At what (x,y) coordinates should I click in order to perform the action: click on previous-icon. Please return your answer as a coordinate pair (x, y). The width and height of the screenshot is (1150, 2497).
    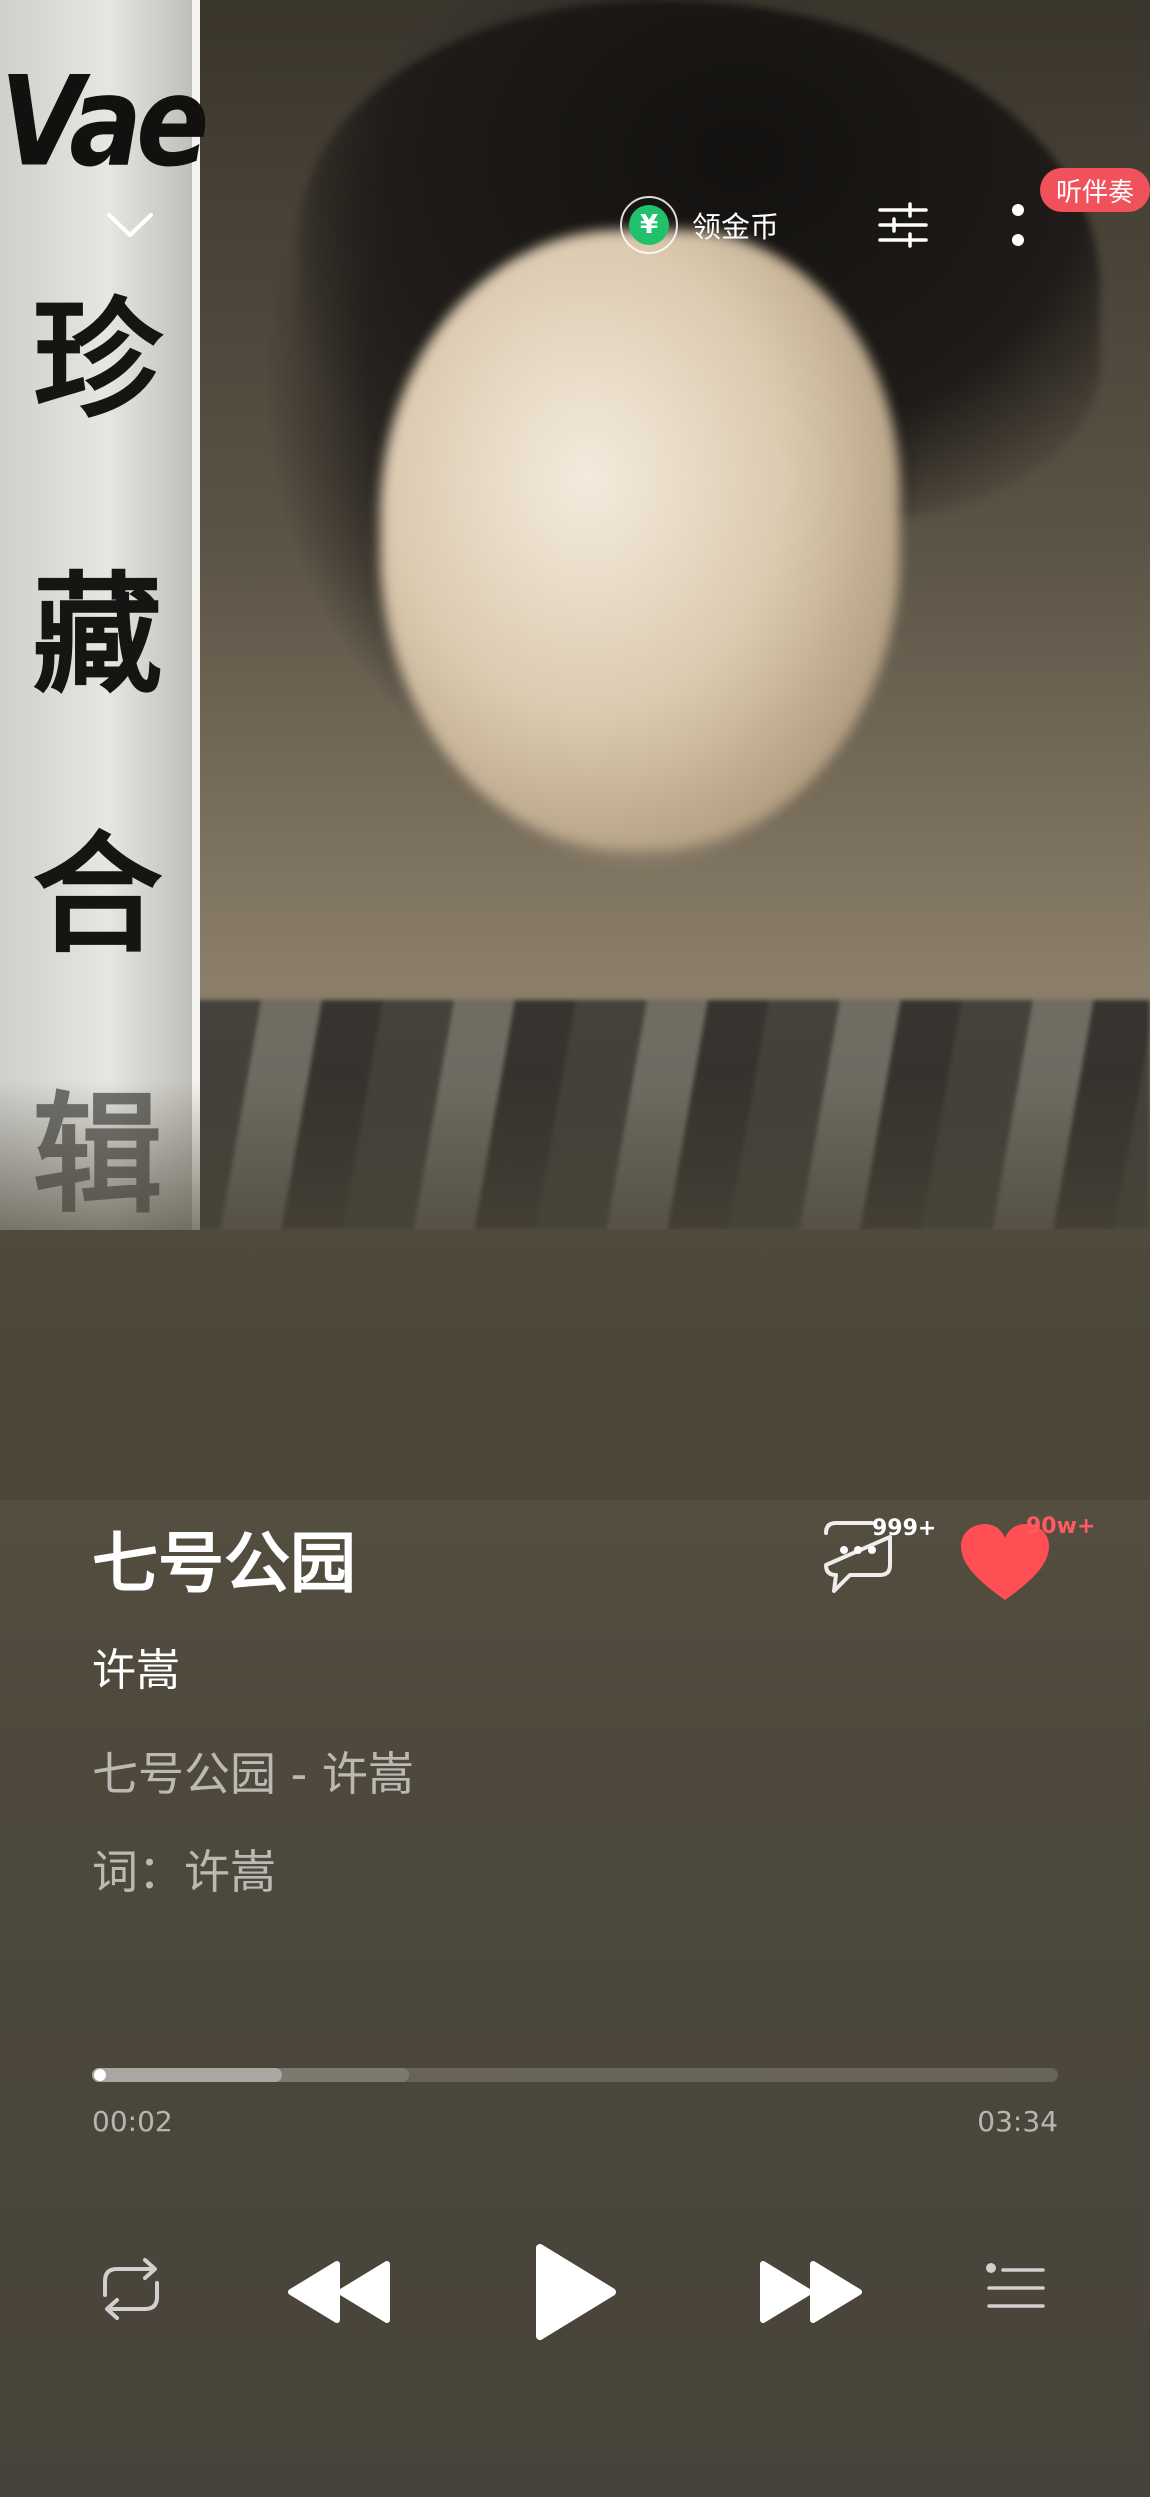
    Looking at the image, I should click on (340, 2292).